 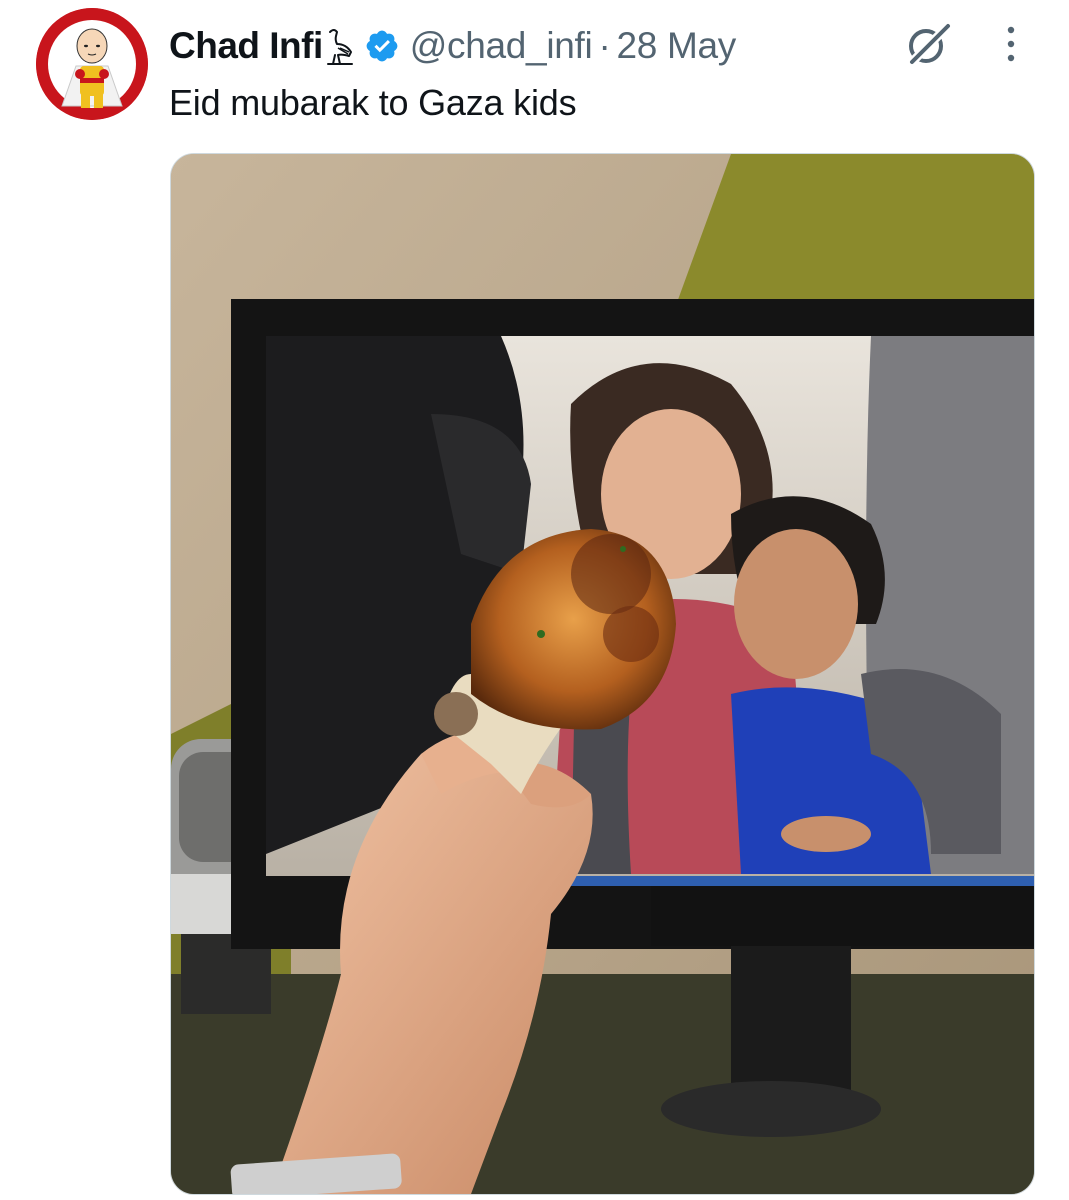 What do you see at coordinates (382, 46) in the screenshot?
I see `verified-badge-icon` at bounding box center [382, 46].